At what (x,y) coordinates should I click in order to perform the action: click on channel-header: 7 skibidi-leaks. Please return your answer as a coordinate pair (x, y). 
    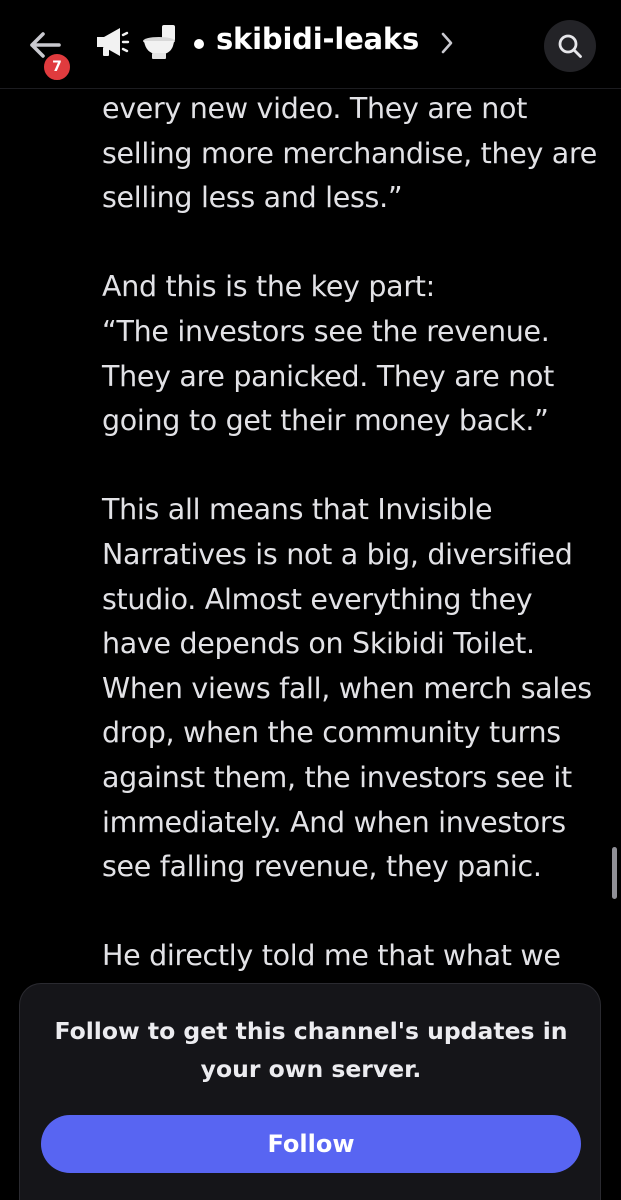
    Looking at the image, I should click on (310, 44).